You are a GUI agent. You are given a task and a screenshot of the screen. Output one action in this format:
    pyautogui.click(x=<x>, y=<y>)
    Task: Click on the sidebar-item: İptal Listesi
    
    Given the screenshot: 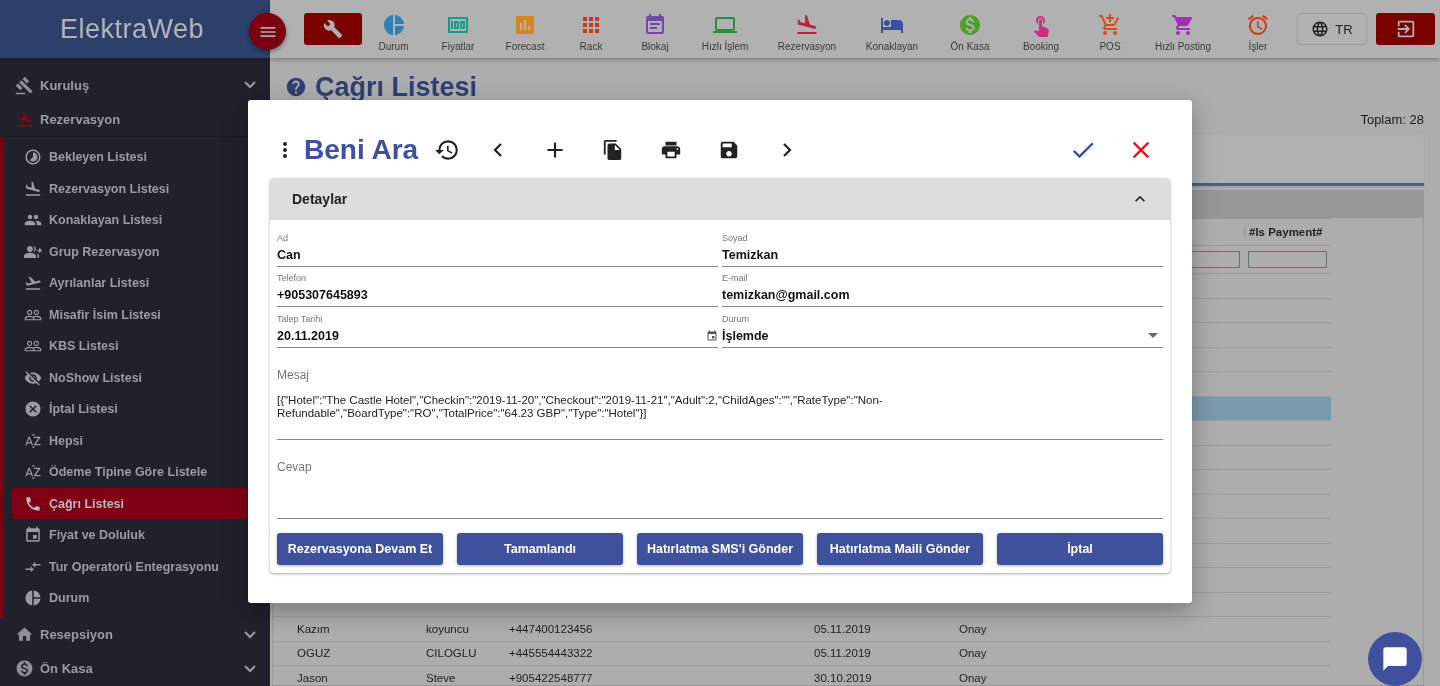 What is the action you would take?
    pyautogui.click(x=141, y=409)
    